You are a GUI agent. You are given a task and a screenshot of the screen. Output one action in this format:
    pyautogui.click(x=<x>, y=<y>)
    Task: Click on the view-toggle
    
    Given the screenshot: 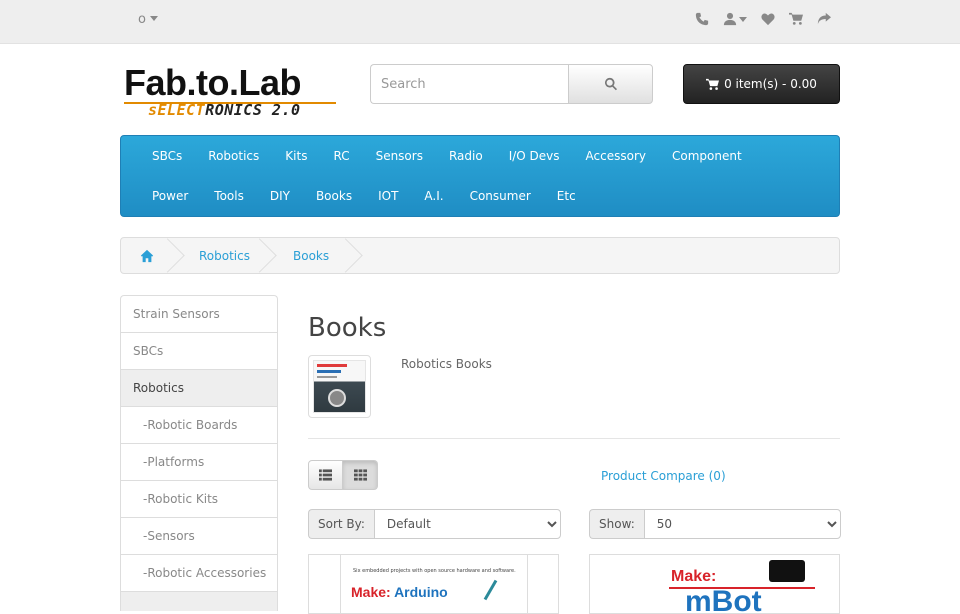 What is the action you would take?
    pyautogui.click(x=343, y=475)
    